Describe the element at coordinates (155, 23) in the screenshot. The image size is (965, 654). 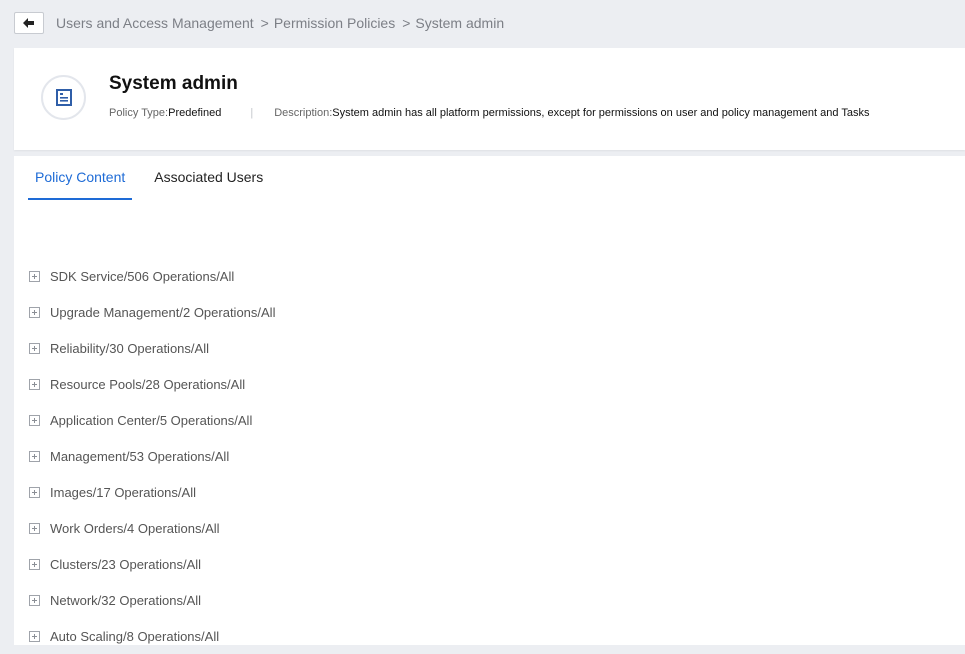
I see `breadcrumb-users-access: Users and Access Management` at that location.